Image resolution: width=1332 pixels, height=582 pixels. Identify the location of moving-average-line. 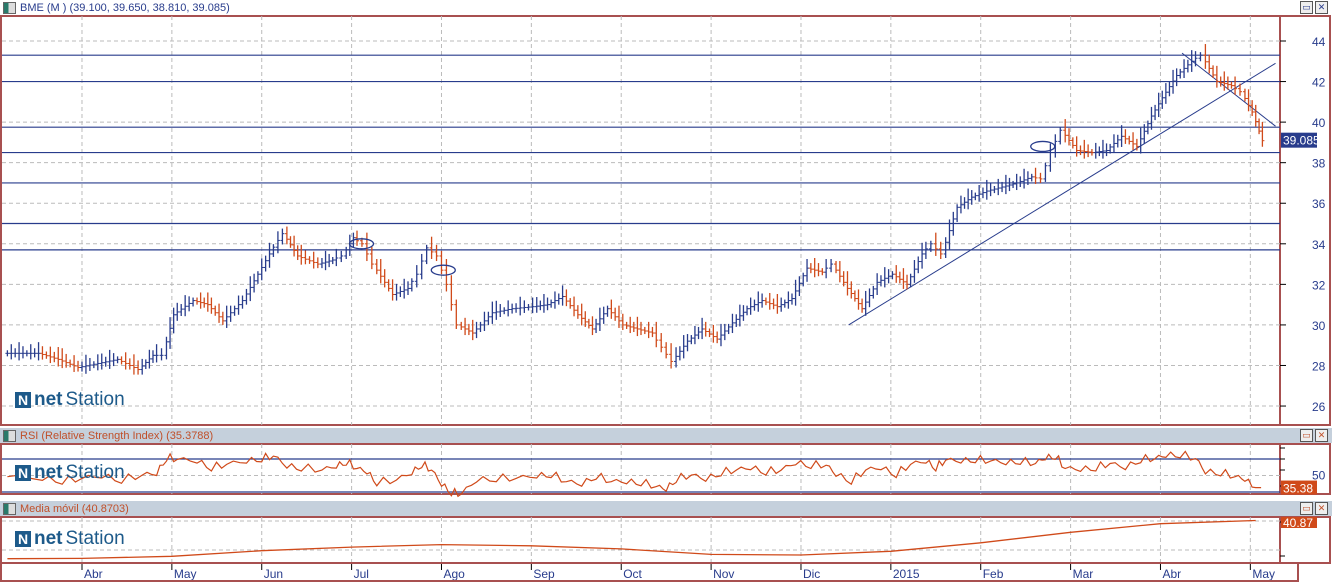
(631, 539).